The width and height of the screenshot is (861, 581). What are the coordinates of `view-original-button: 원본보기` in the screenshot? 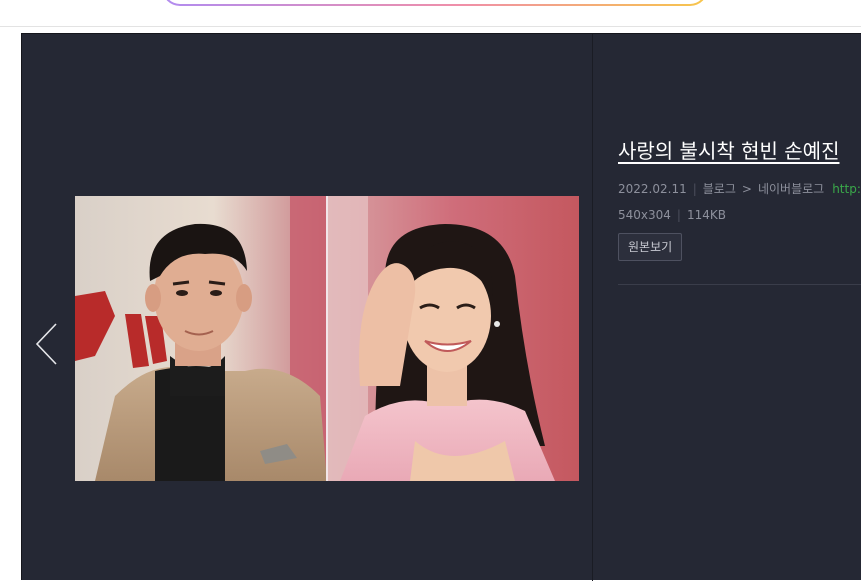 It's located at (650, 247).